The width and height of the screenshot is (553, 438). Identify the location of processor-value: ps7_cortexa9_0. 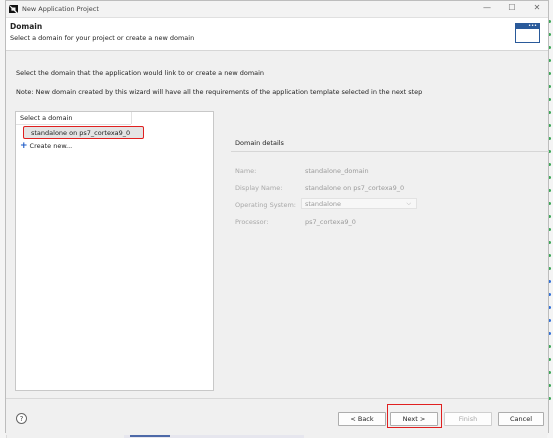
(330, 222).